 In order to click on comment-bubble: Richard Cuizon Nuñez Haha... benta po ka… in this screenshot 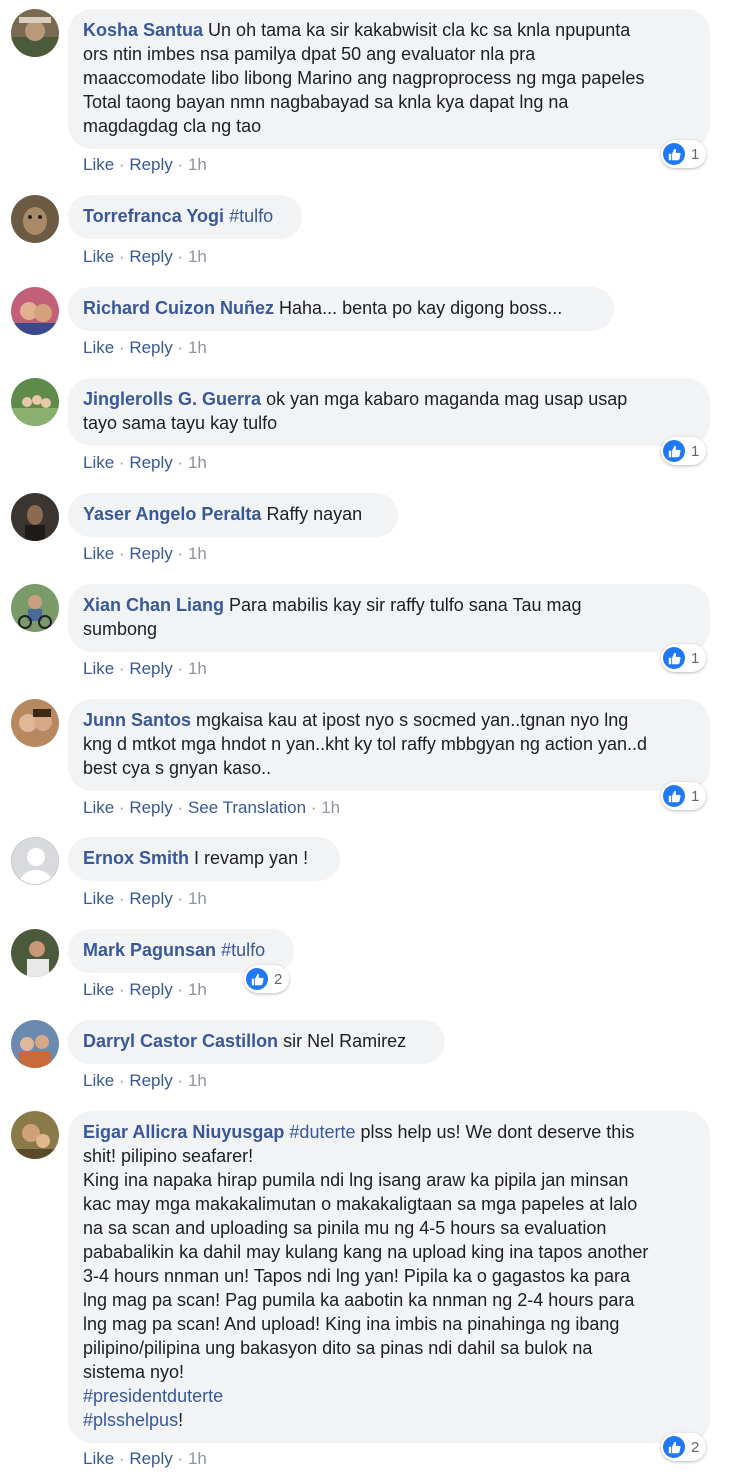, I will do `click(341, 309)`.